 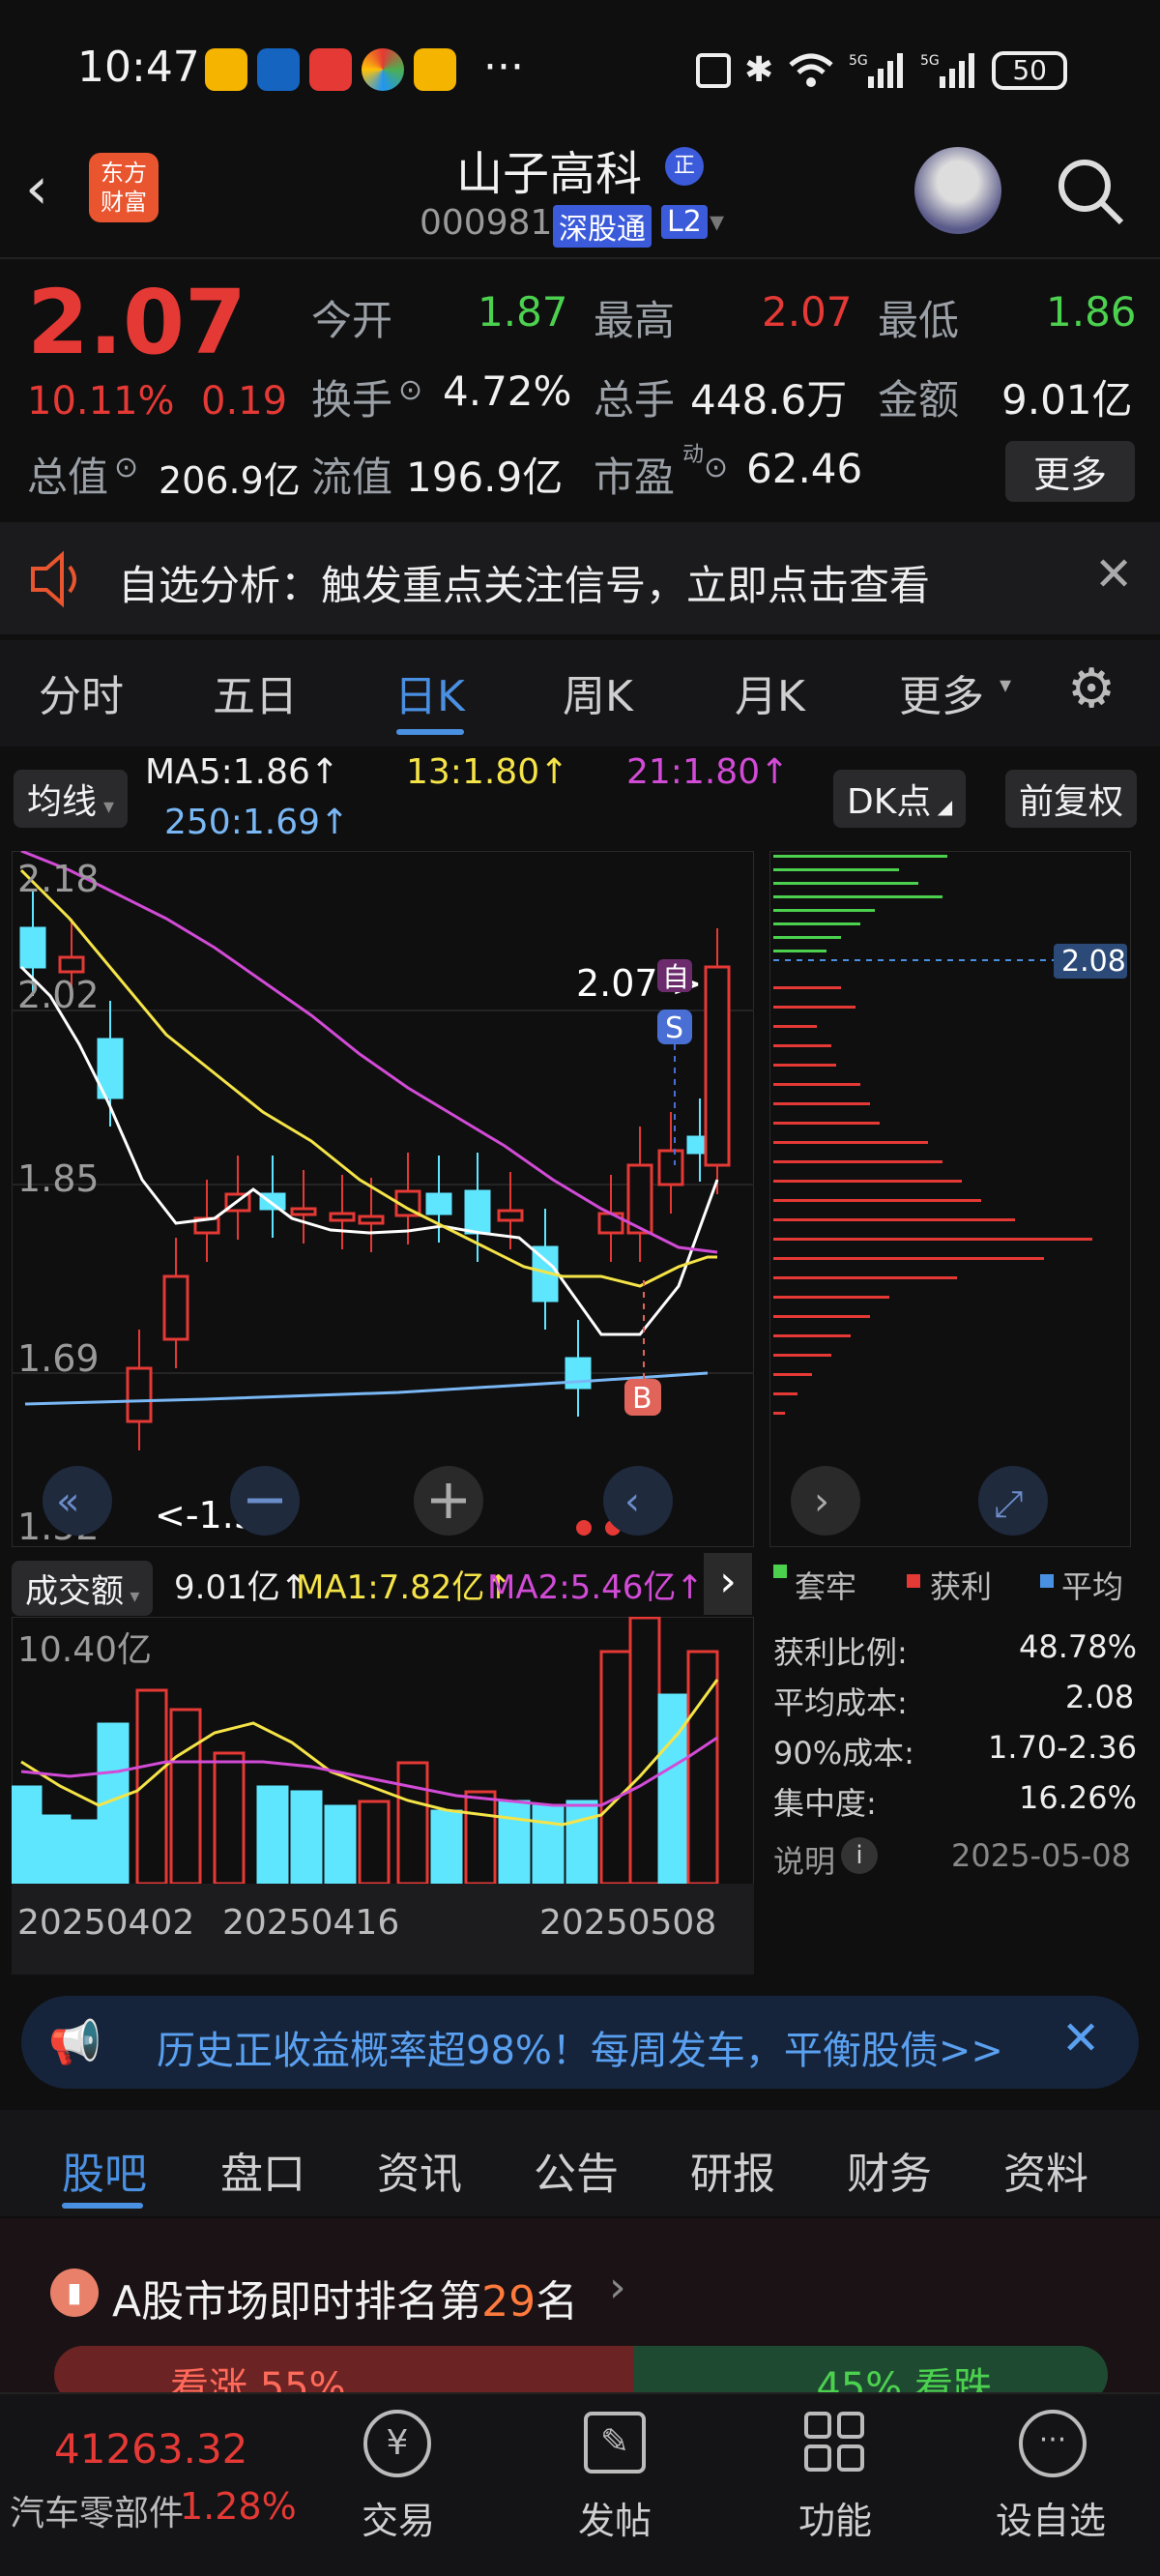 I want to click on add-watchlist-icon: ···, so click(x=1053, y=2443).